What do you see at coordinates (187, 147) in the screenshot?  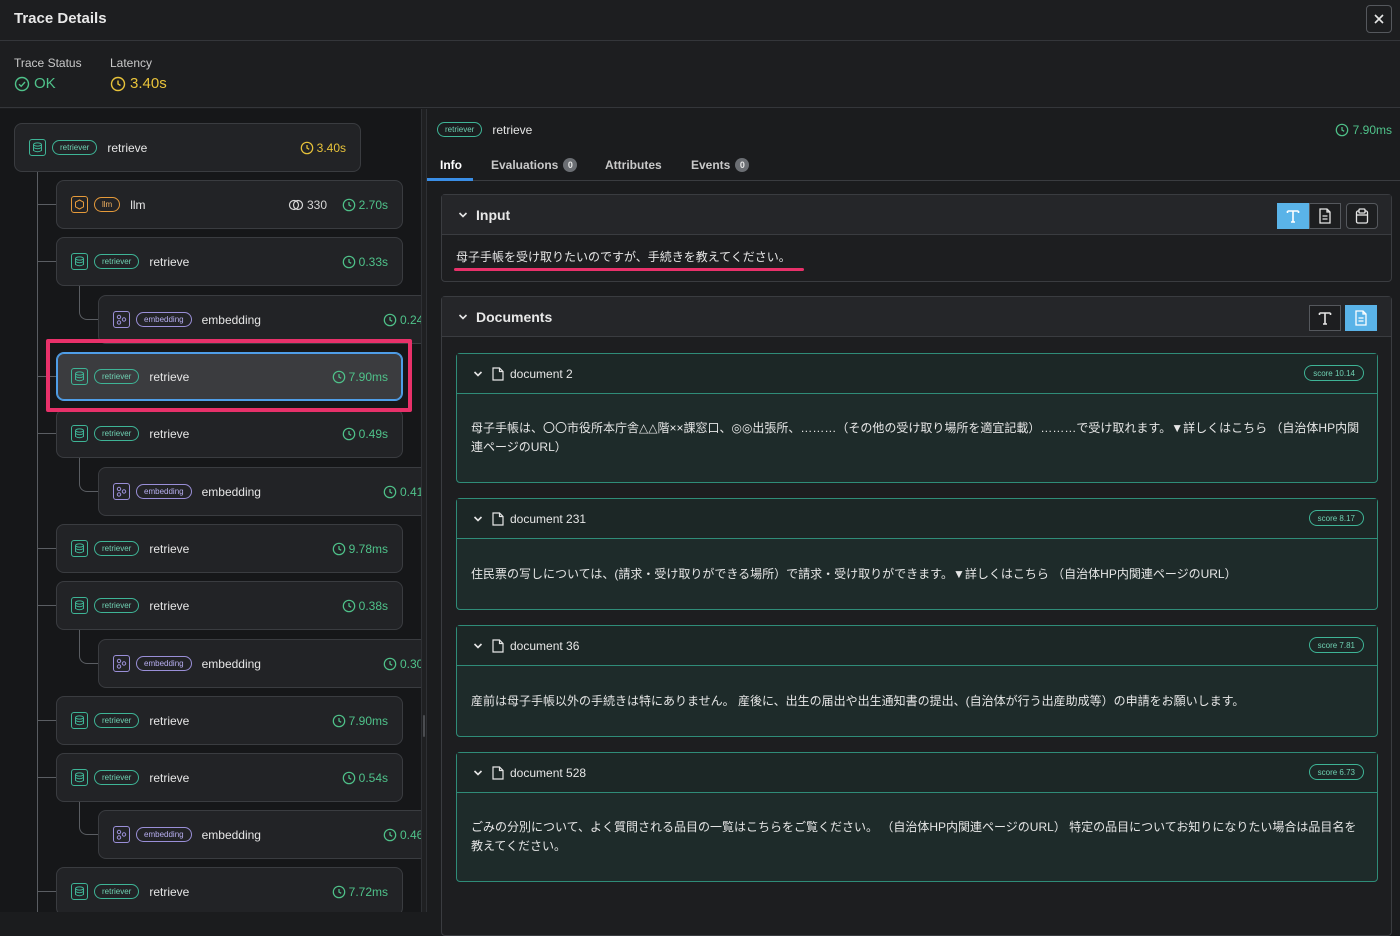 I see `span-root: retriever retrieve 3.40s` at bounding box center [187, 147].